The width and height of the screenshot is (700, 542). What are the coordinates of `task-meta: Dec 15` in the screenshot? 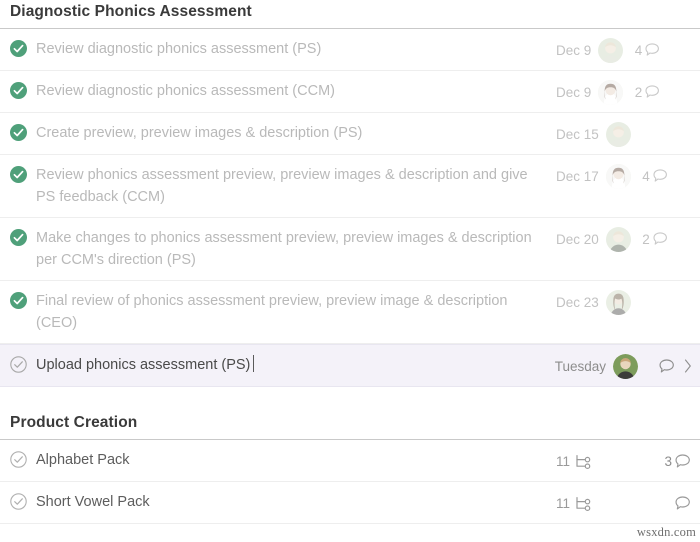 It's located at (612, 134).